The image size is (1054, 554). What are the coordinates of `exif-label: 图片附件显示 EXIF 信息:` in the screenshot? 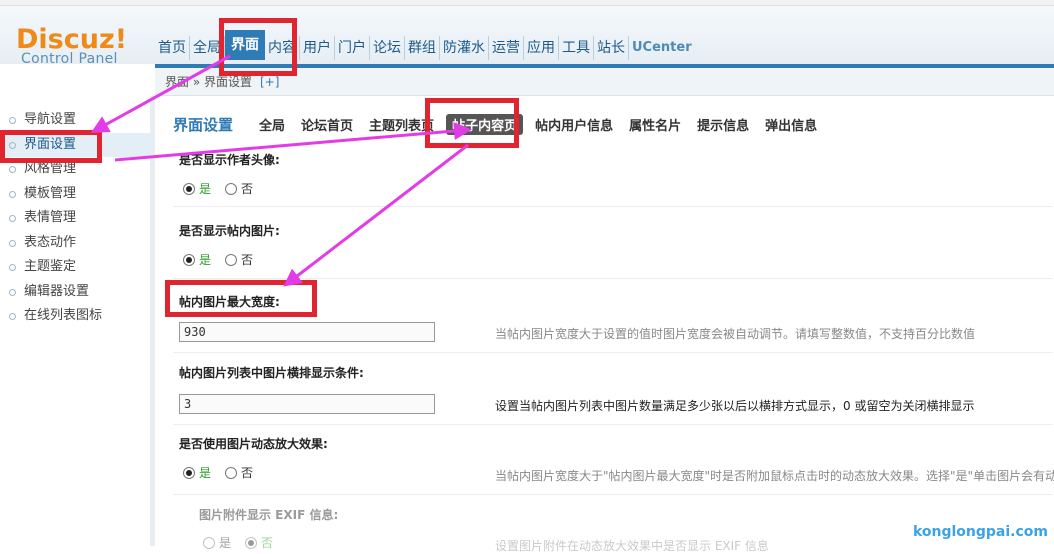 It's located at (268, 514).